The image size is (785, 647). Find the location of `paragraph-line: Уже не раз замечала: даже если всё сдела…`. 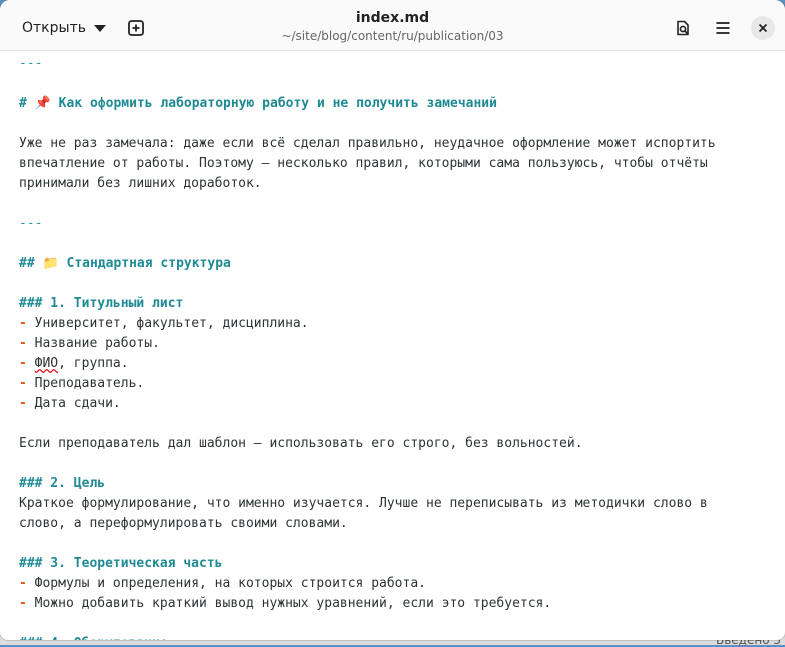

paragraph-line: Уже не раз замечала: даже если всё сдела… is located at coordinates (367, 143).